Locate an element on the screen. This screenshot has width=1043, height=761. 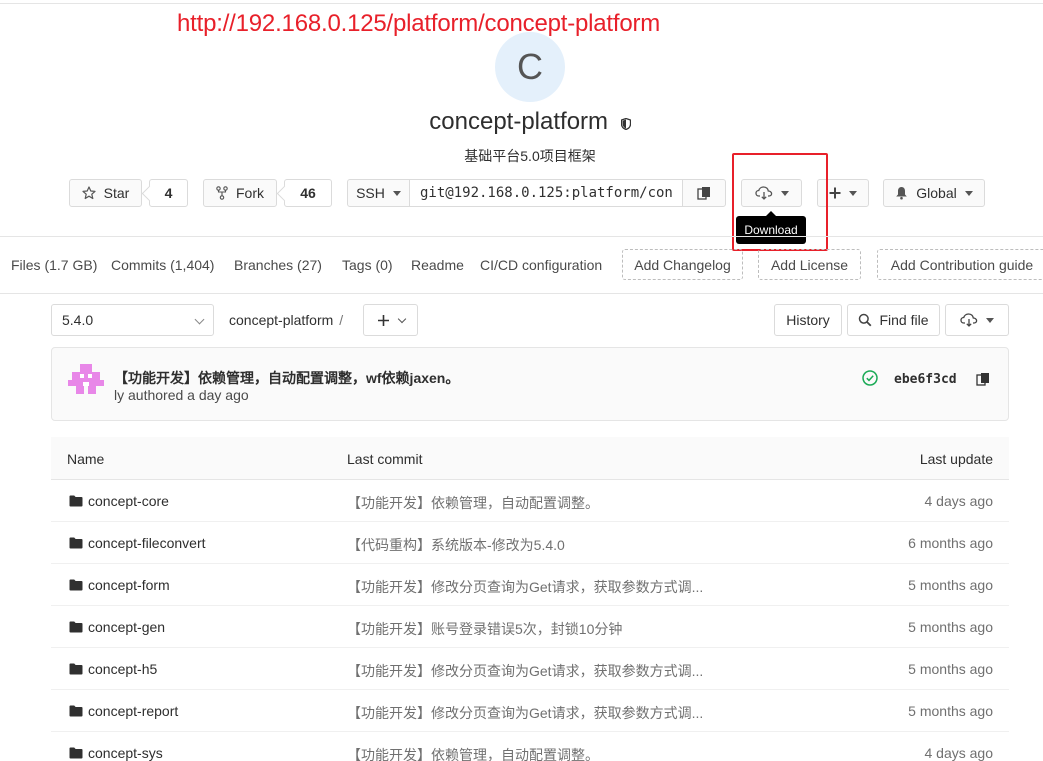
file-name-link: concept-report is located at coordinates (133, 711).